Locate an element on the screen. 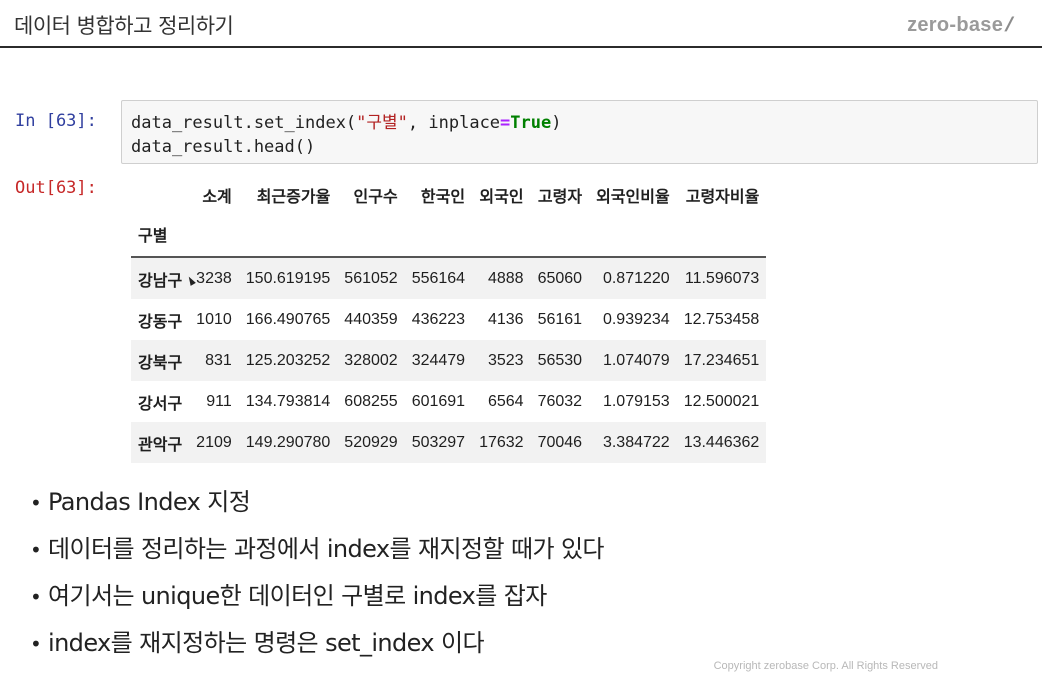 This screenshot has height=678, width=1042. code-token: ) is located at coordinates (556, 123).